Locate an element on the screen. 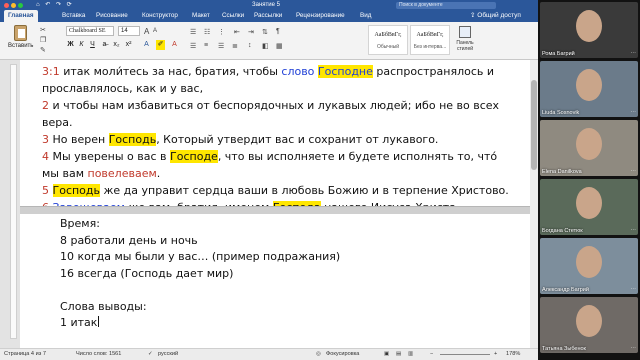  verse-line: прославлялось, как и у вас, is located at coordinates (122, 89).